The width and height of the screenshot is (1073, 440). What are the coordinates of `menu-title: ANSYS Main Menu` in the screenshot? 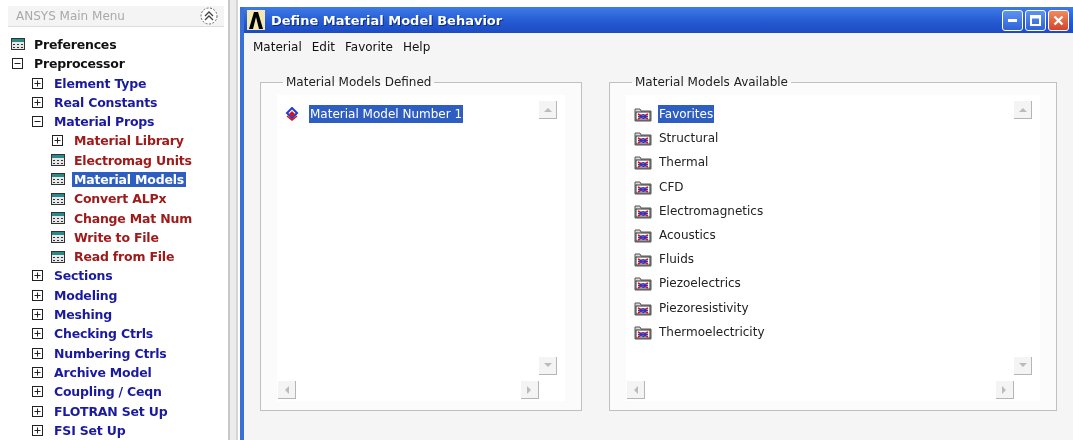 It's located at (70, 15).